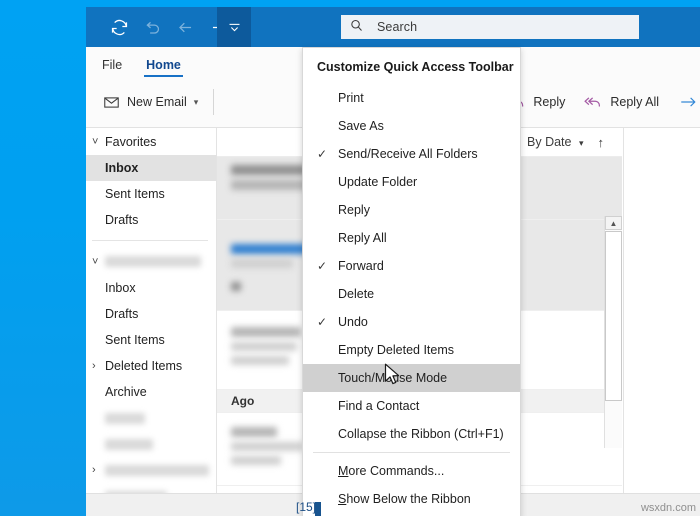 The image size is (700, 516). Describe the element at coordinates (122, 220) in the screenshot. I see `folder-label: Drafts` at that location.